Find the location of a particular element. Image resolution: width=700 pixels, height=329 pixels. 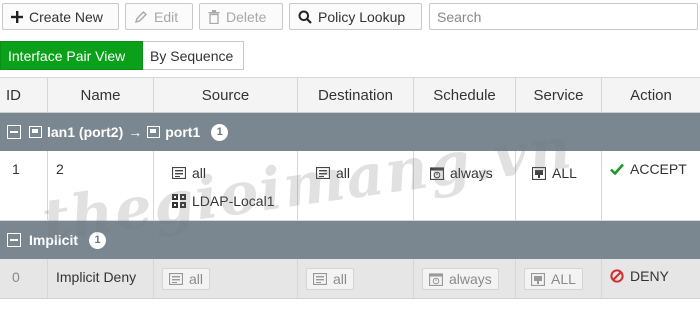

policy-name: 2 is located at coordinates (60, 169).